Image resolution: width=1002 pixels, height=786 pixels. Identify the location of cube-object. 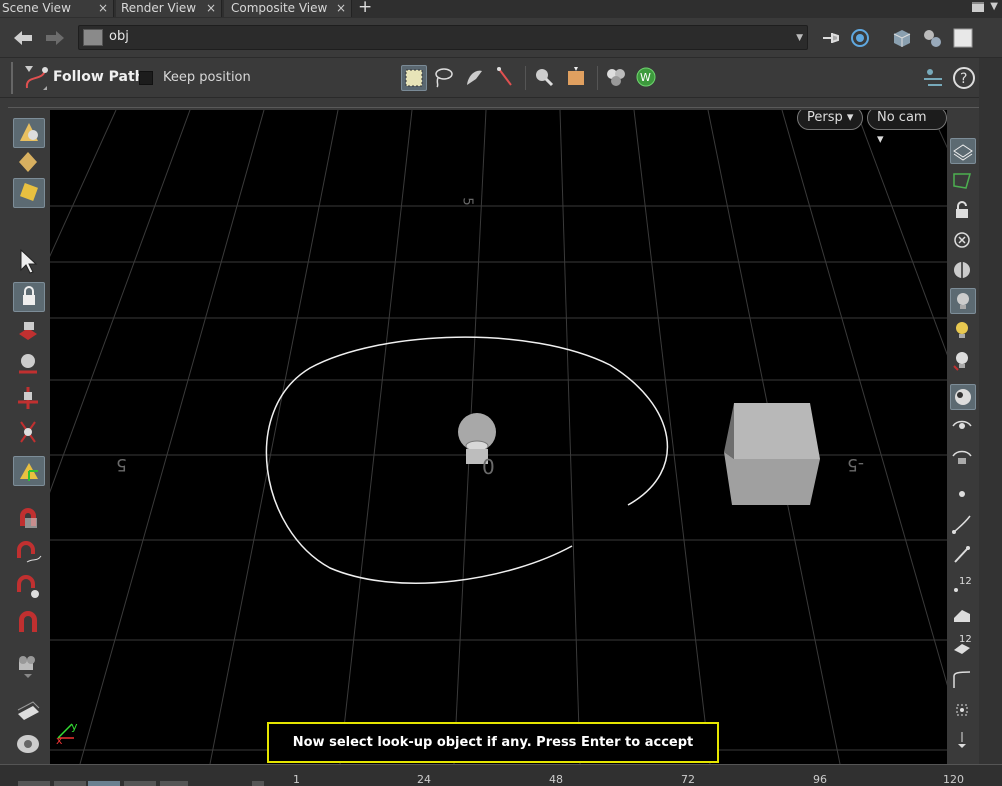
(772, 454).